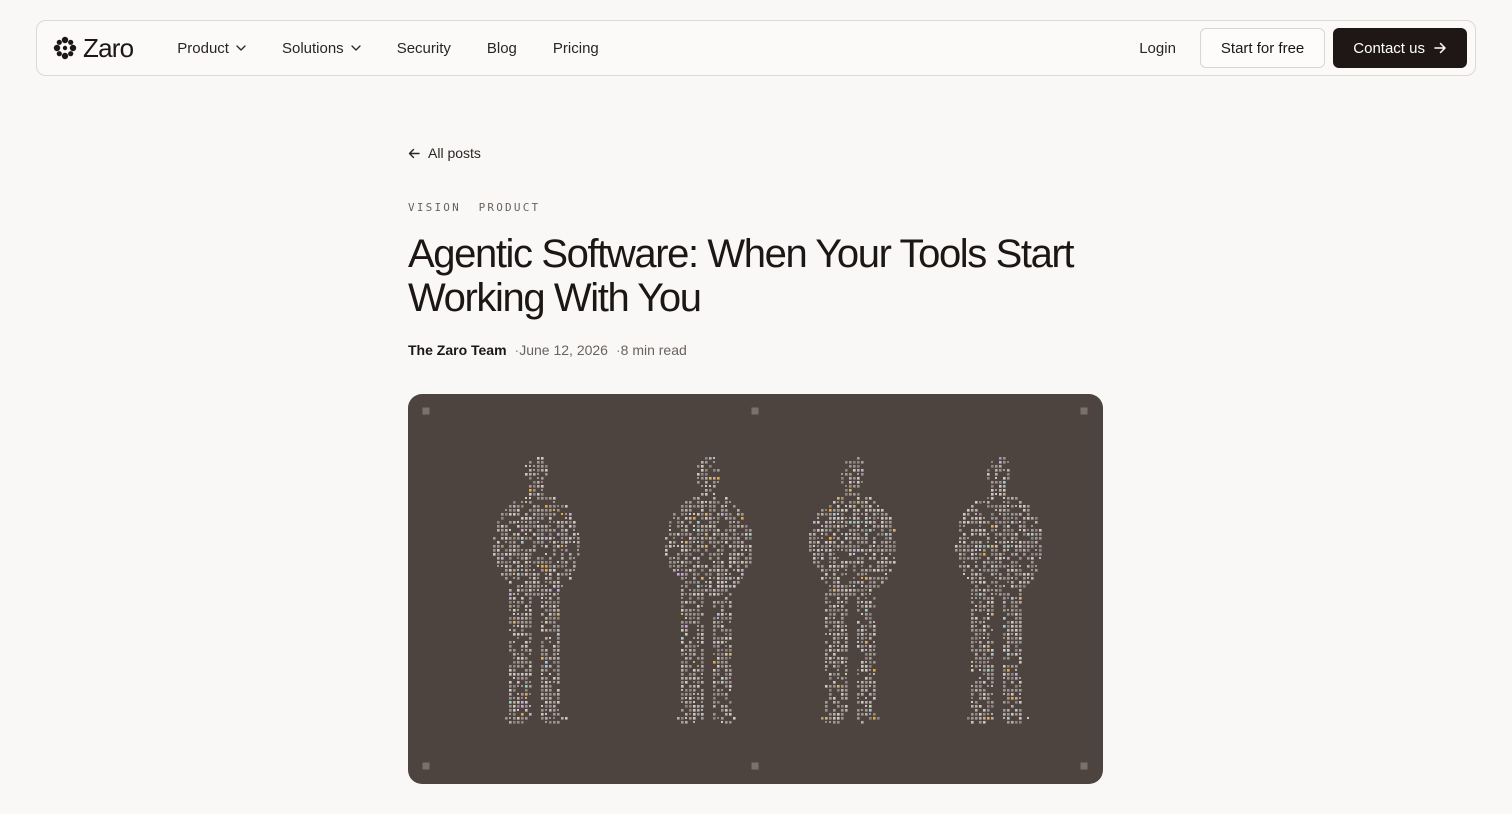 This screenshot has height=814, width=1512. What do you see at coordinates (457, 350) in the screenshot?
I see `article-author: The Zaro Team` at bounding box center [457, 350].